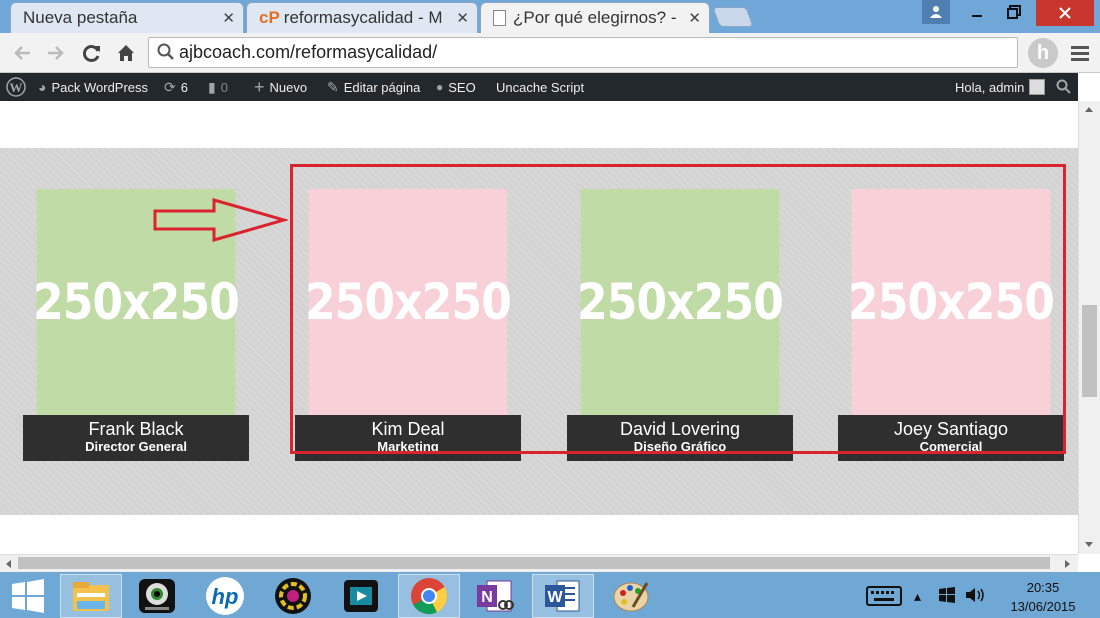  Describe the element at coordinates (269, 17) in the screenshot. I see `cpanel-favicon-icon: cP` at that location.